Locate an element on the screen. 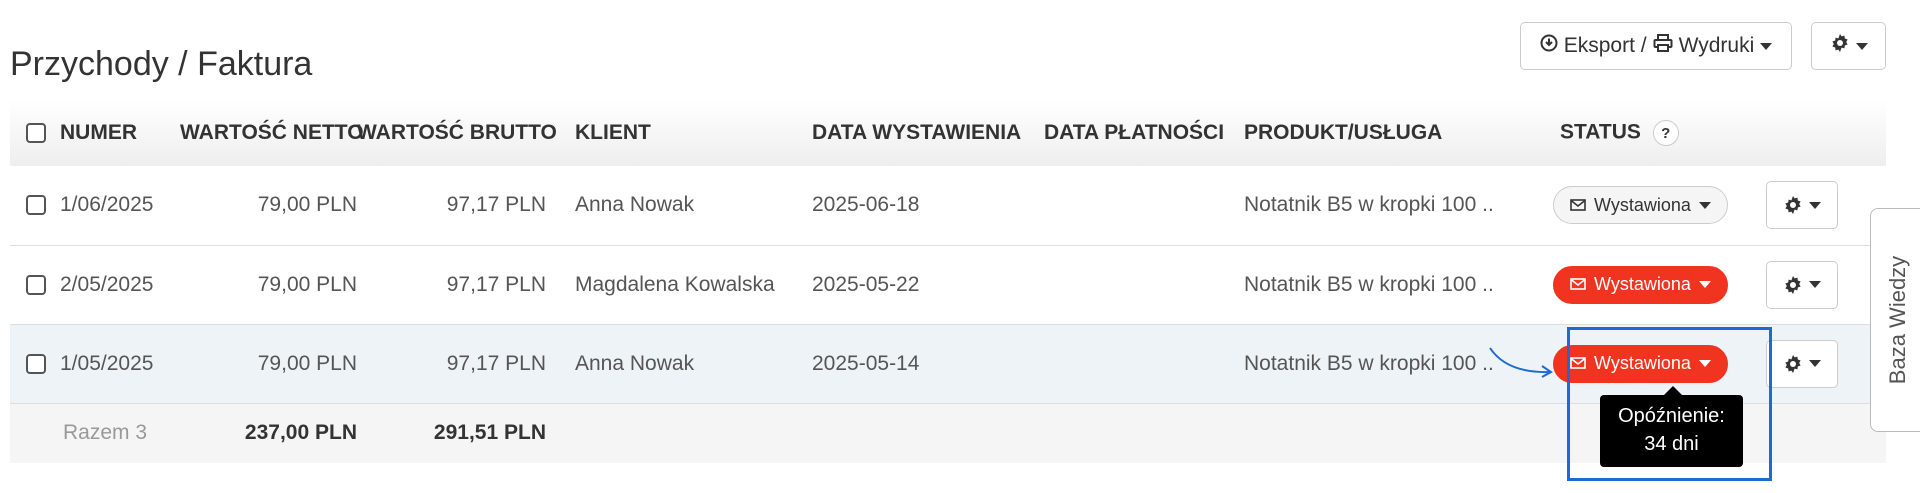  column-header-produkt: PRODUKT/USŁUGA is located at coordinates (1389, 133).